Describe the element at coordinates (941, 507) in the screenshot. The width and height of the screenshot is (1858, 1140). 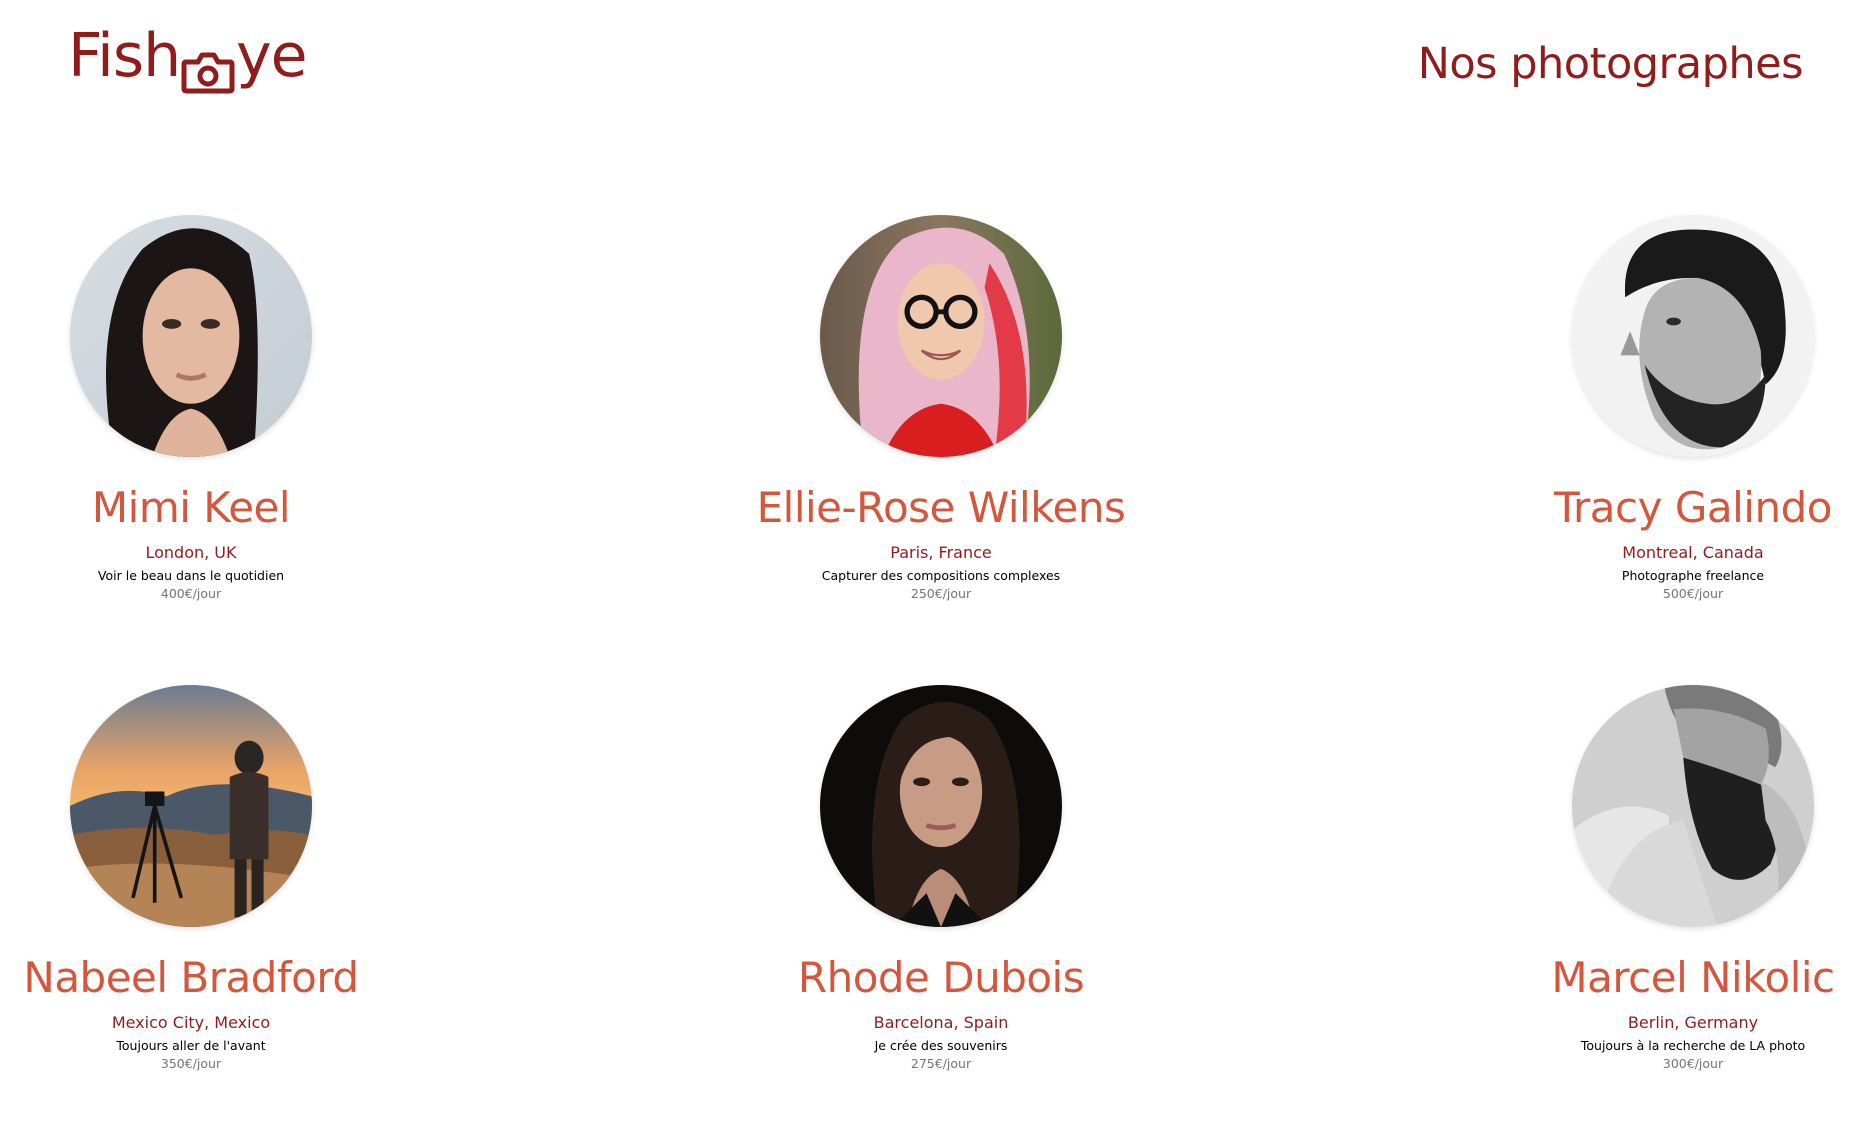
I see `photographer-name: Ellie-Rose Wilkens` at that location.